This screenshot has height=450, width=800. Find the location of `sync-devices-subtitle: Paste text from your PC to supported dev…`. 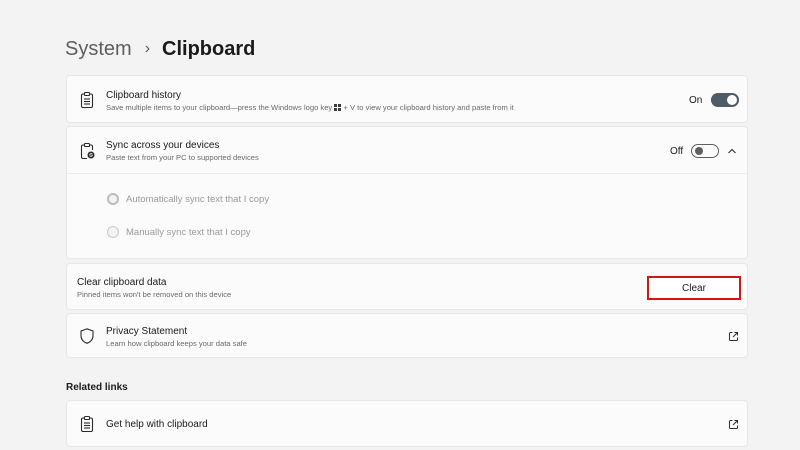

sync-devices-subtitle: Paste text from your PC to supported dev… is located at coordinates (182, 157).